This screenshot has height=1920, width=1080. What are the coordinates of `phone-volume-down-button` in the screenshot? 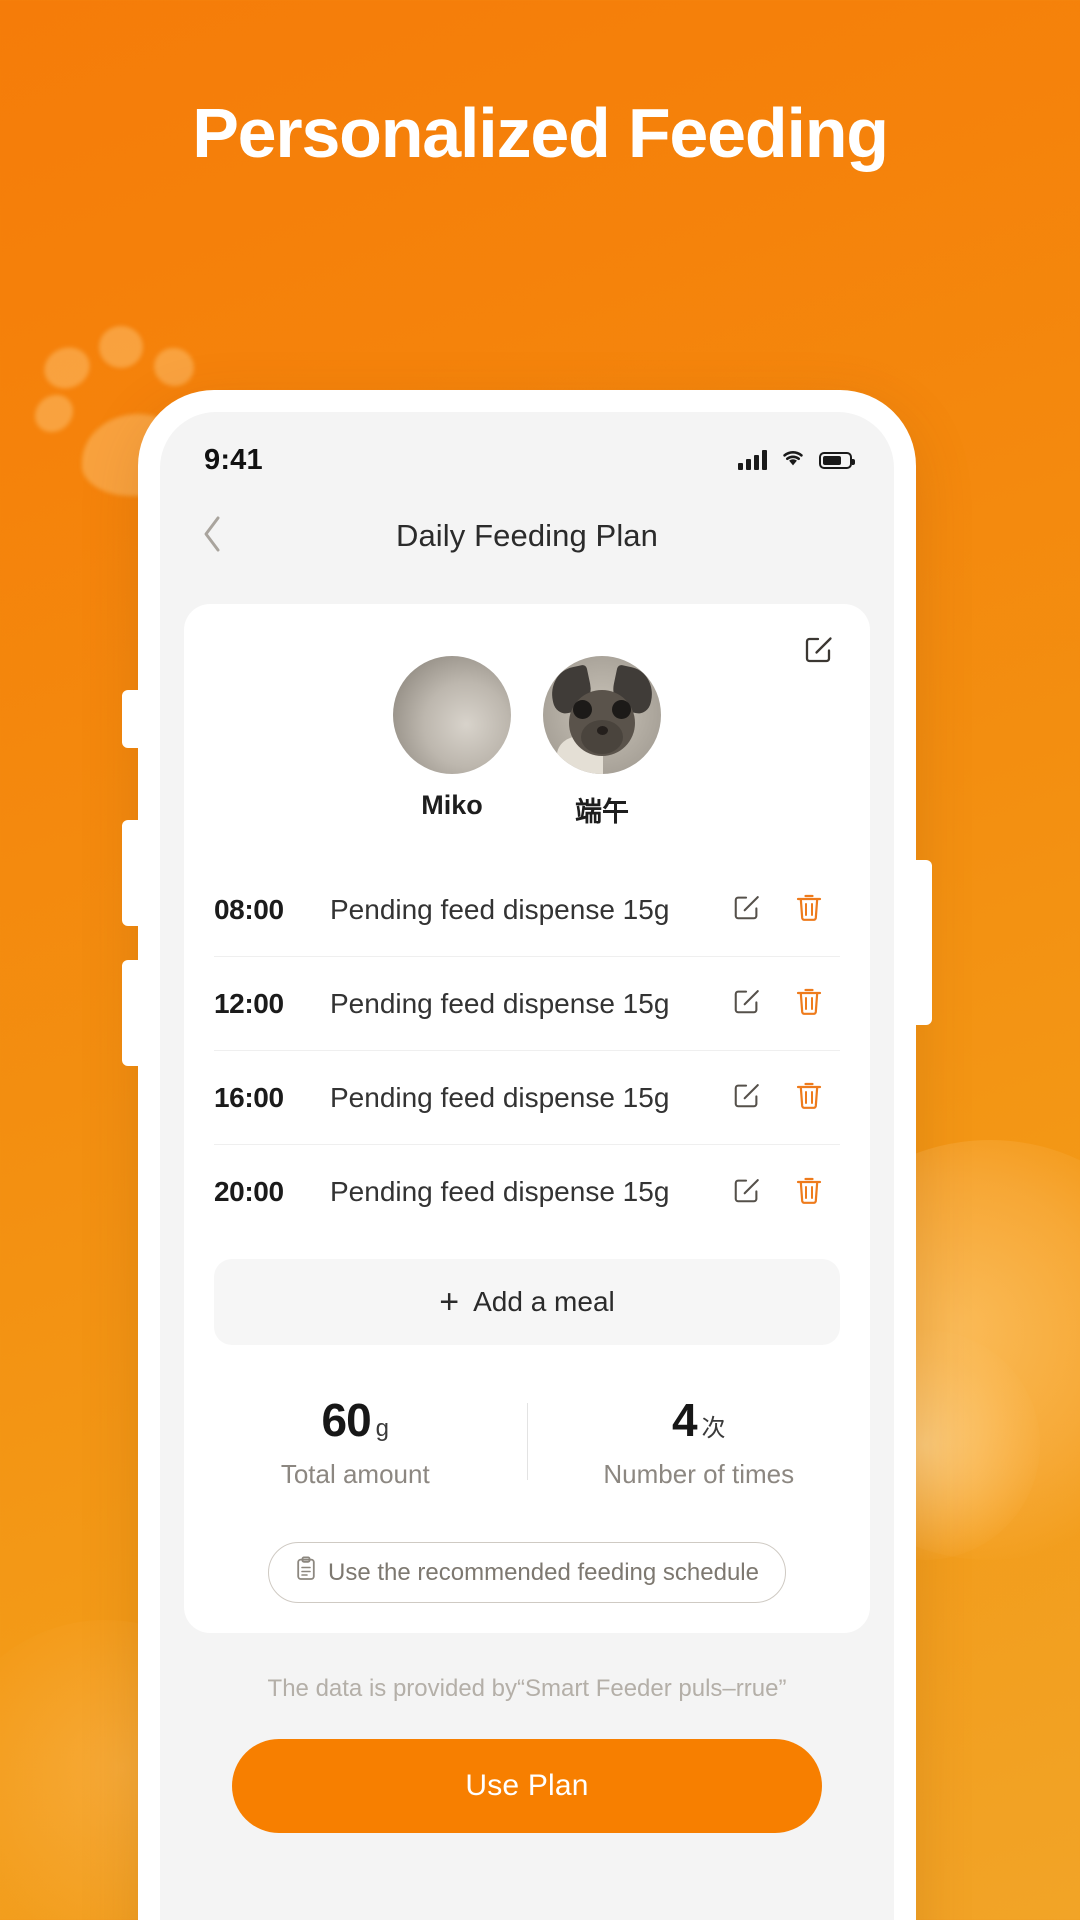 It's located at (131, 1013).